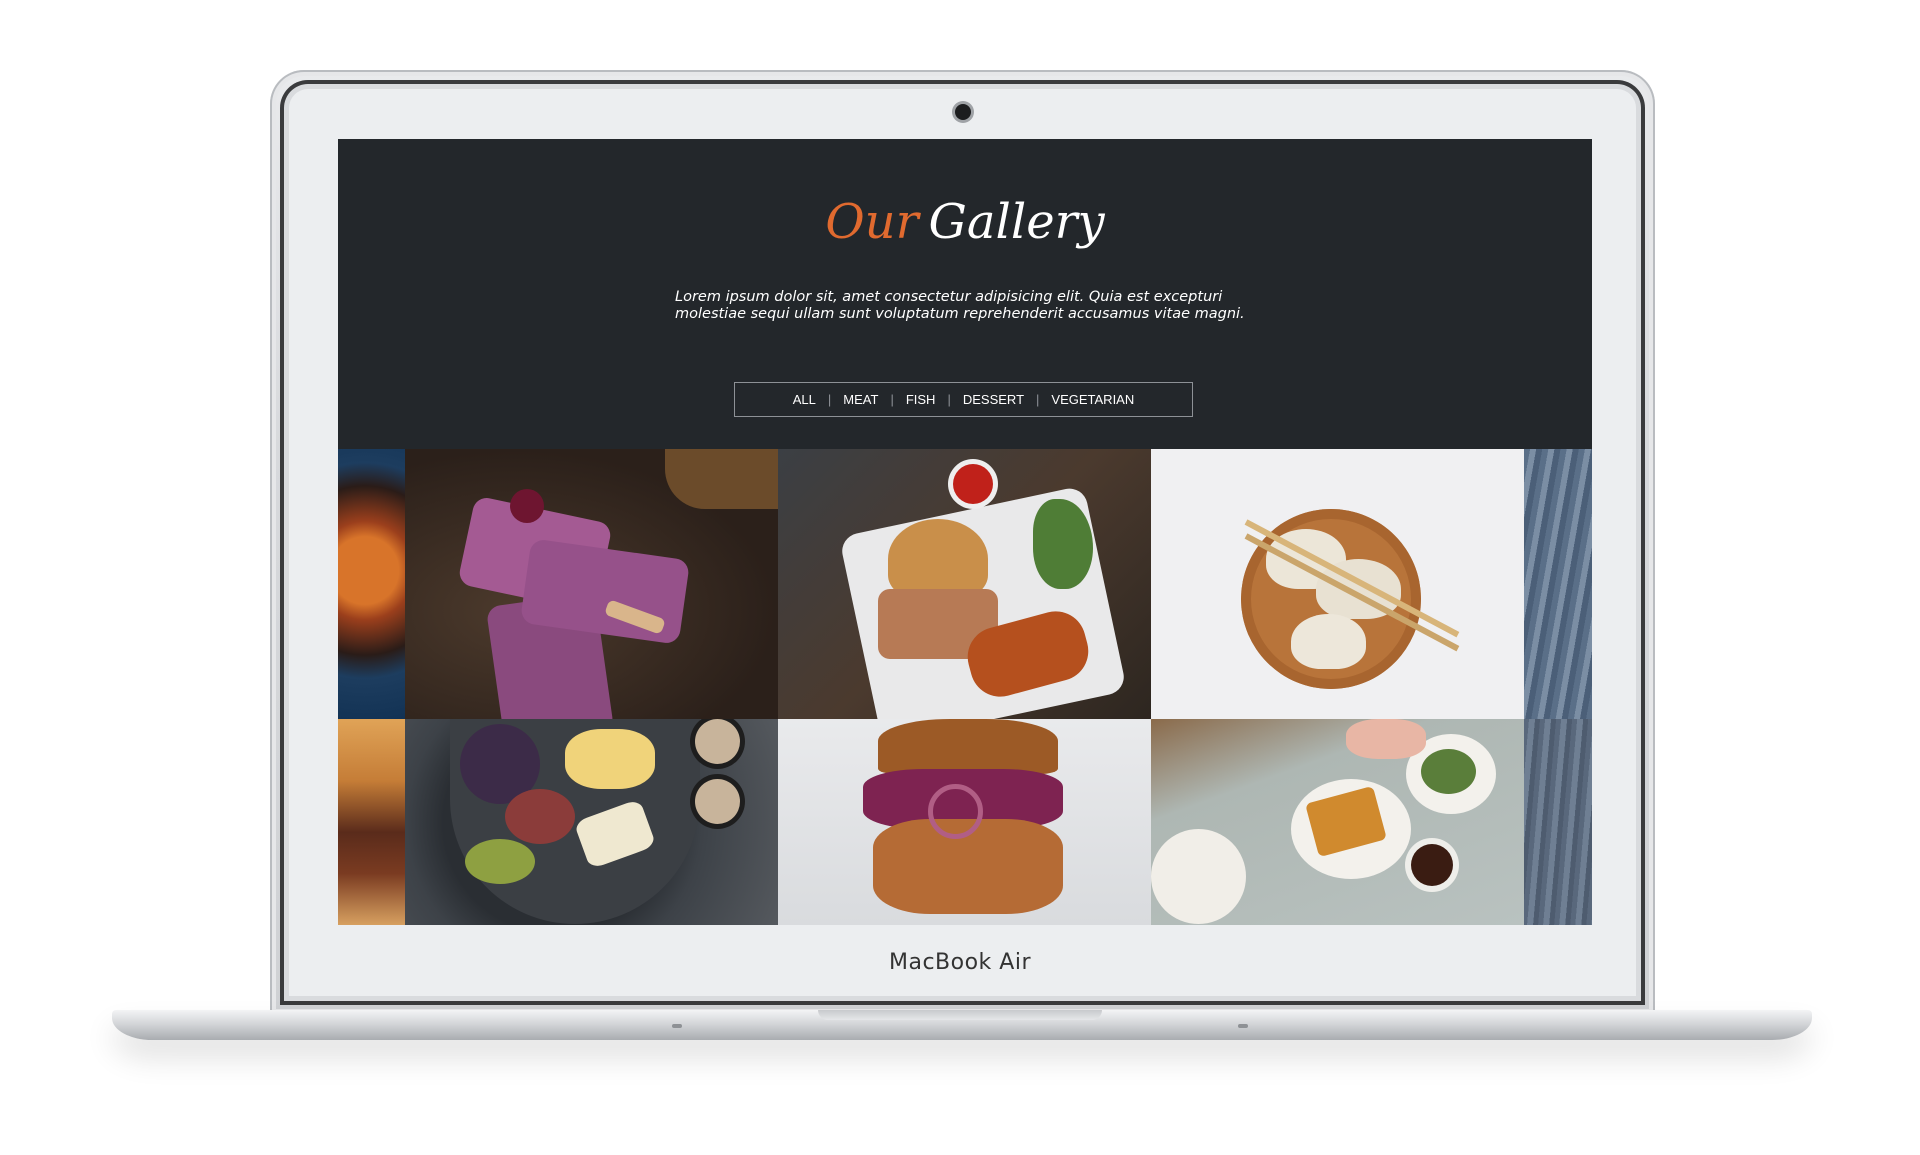 The height and width of the screenshot is (1155, 1920). I want to click on filter-fish: FISH, so click(921, 399).